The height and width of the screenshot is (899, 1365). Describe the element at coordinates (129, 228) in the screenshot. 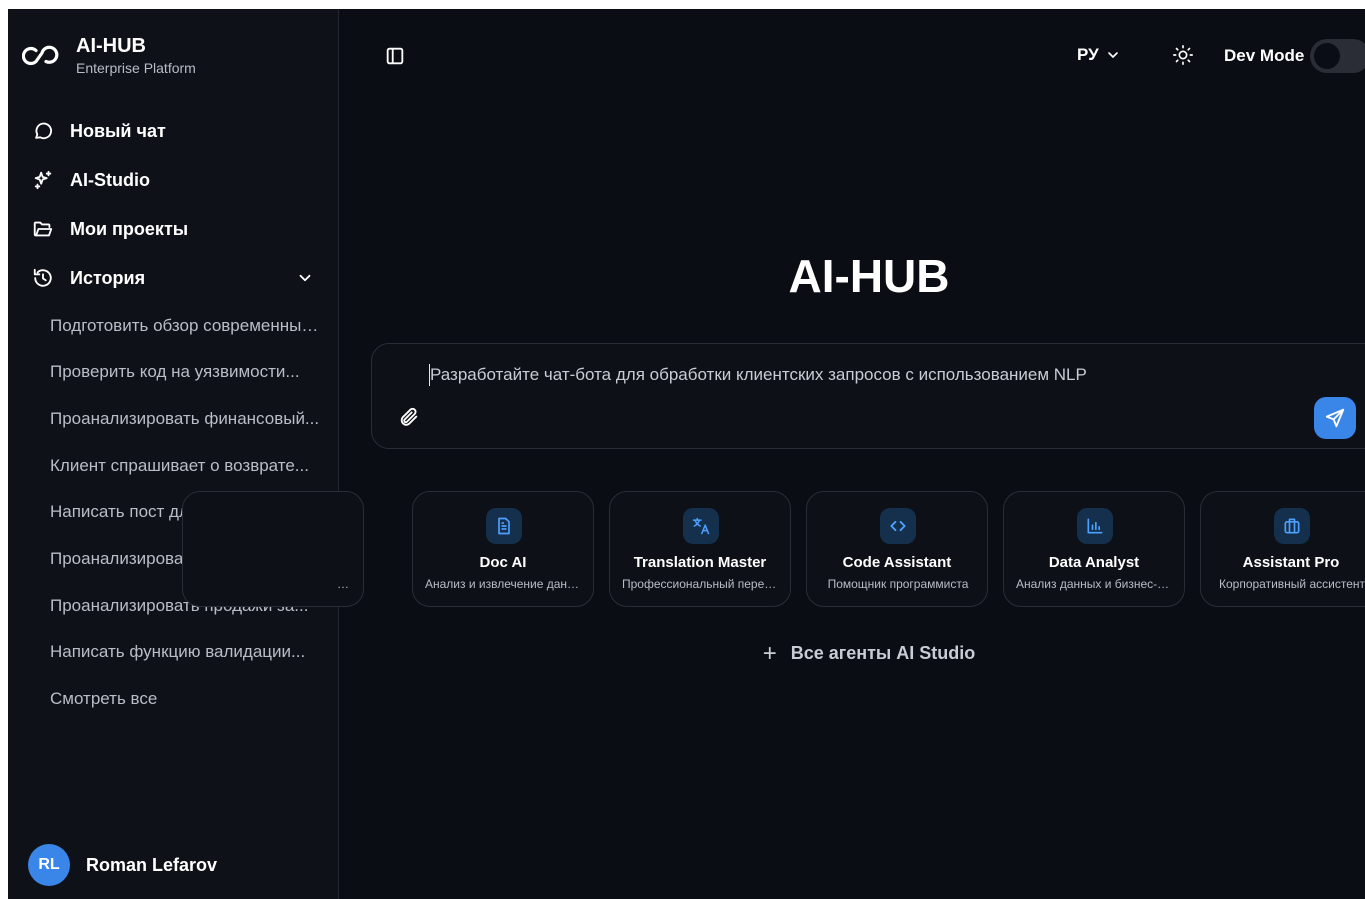

I see `nav-label: Мои проекты` at that location.